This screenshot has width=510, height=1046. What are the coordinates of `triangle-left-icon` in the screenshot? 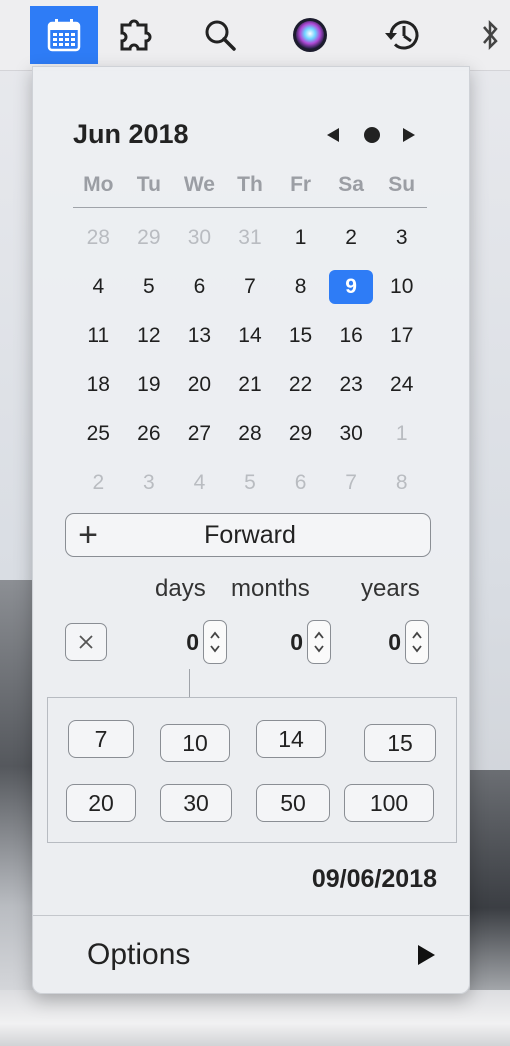 It's located at (333, 135).